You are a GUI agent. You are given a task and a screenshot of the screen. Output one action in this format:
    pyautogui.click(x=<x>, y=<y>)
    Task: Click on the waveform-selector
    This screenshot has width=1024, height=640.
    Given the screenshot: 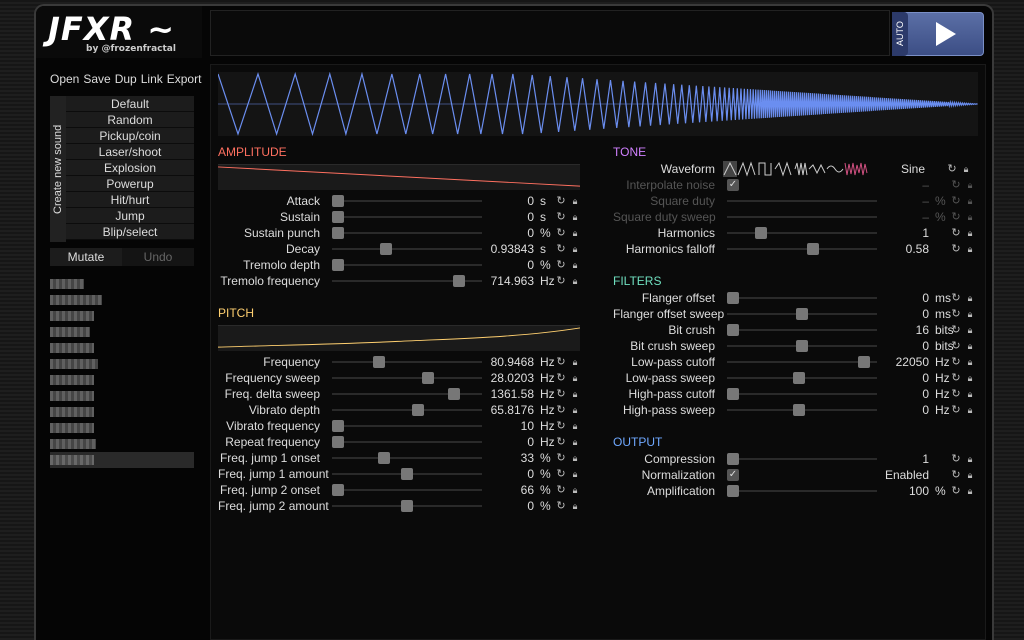 What is the action you would take?
    pyautogui.click(x=798, y=169)
    